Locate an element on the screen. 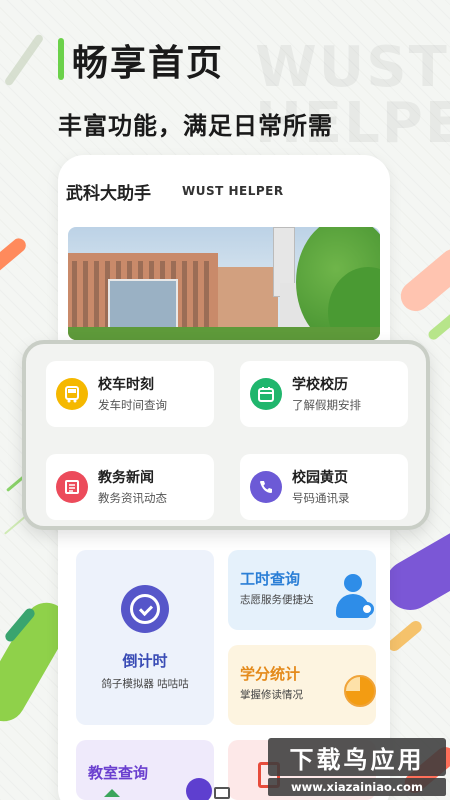 This screenshot has width=450, height=800. page-subtitle: 丰富功能，满足日常所需 is located at coordinates (195, 126).